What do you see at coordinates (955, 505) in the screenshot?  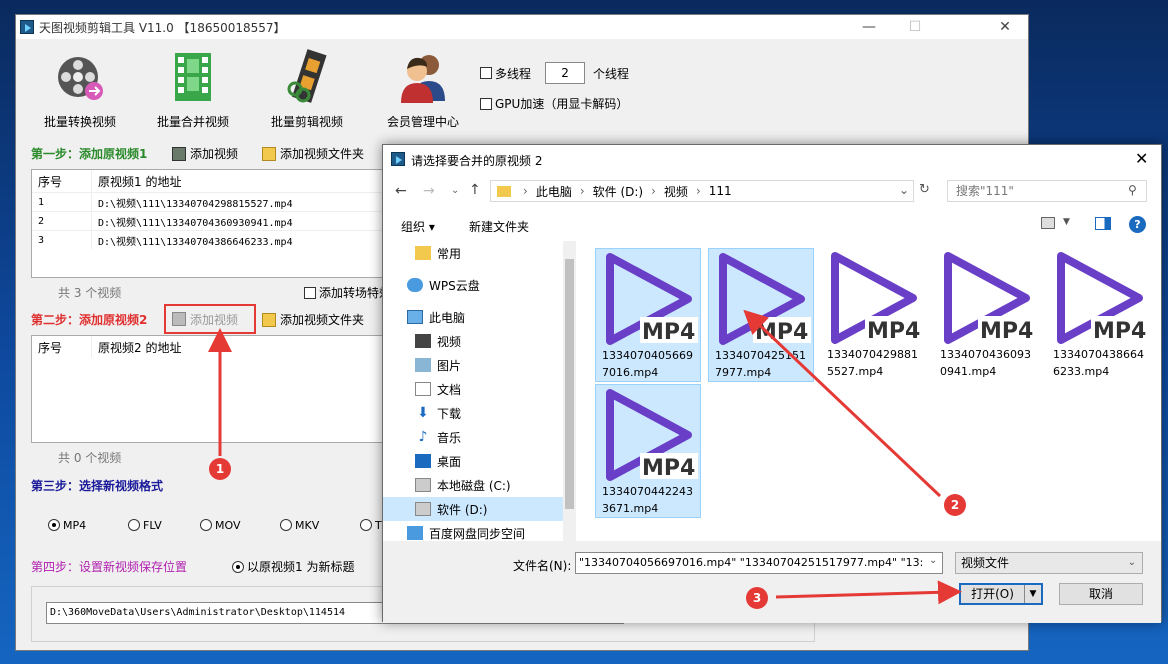 I see `annotation-badge: 2` at bounding box center [955, 505].